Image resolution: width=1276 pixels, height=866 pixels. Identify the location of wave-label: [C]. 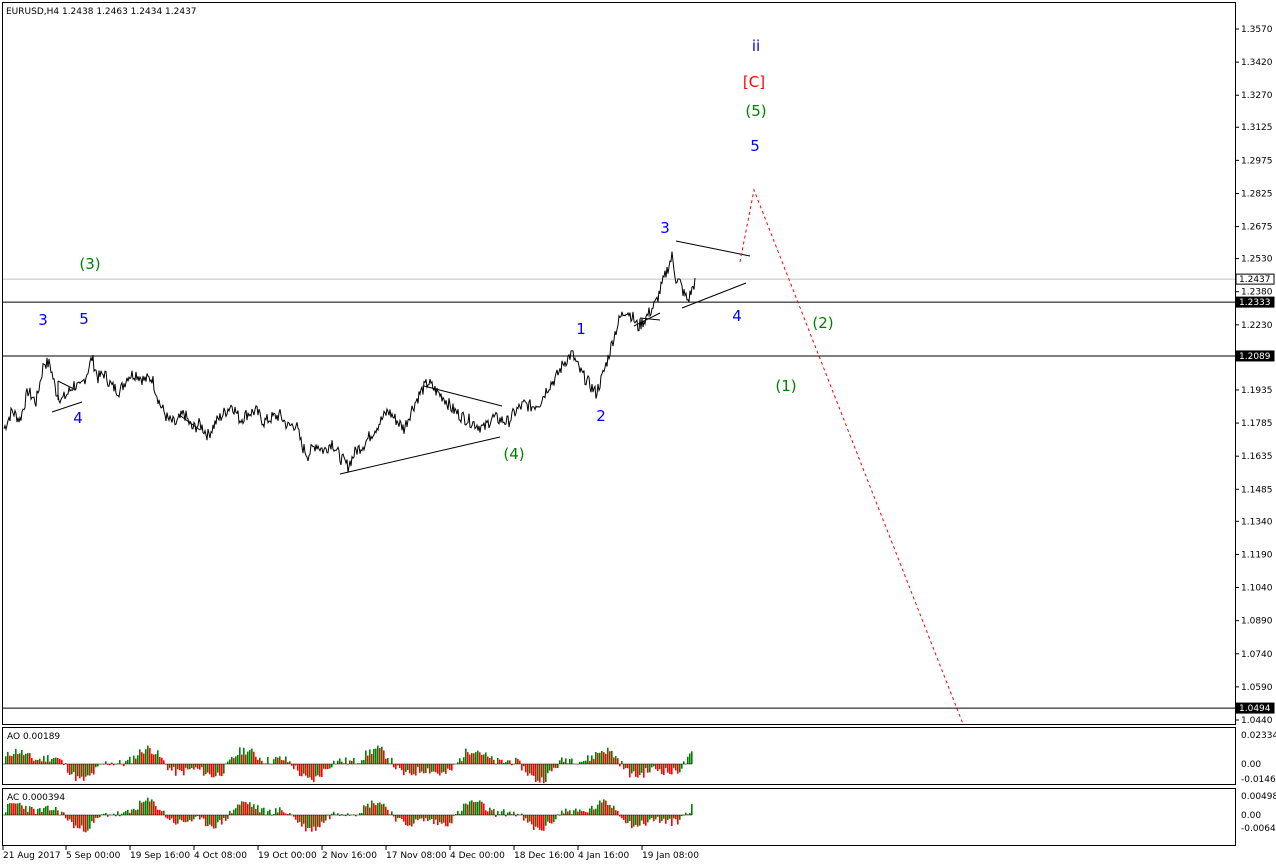
(754, 82).